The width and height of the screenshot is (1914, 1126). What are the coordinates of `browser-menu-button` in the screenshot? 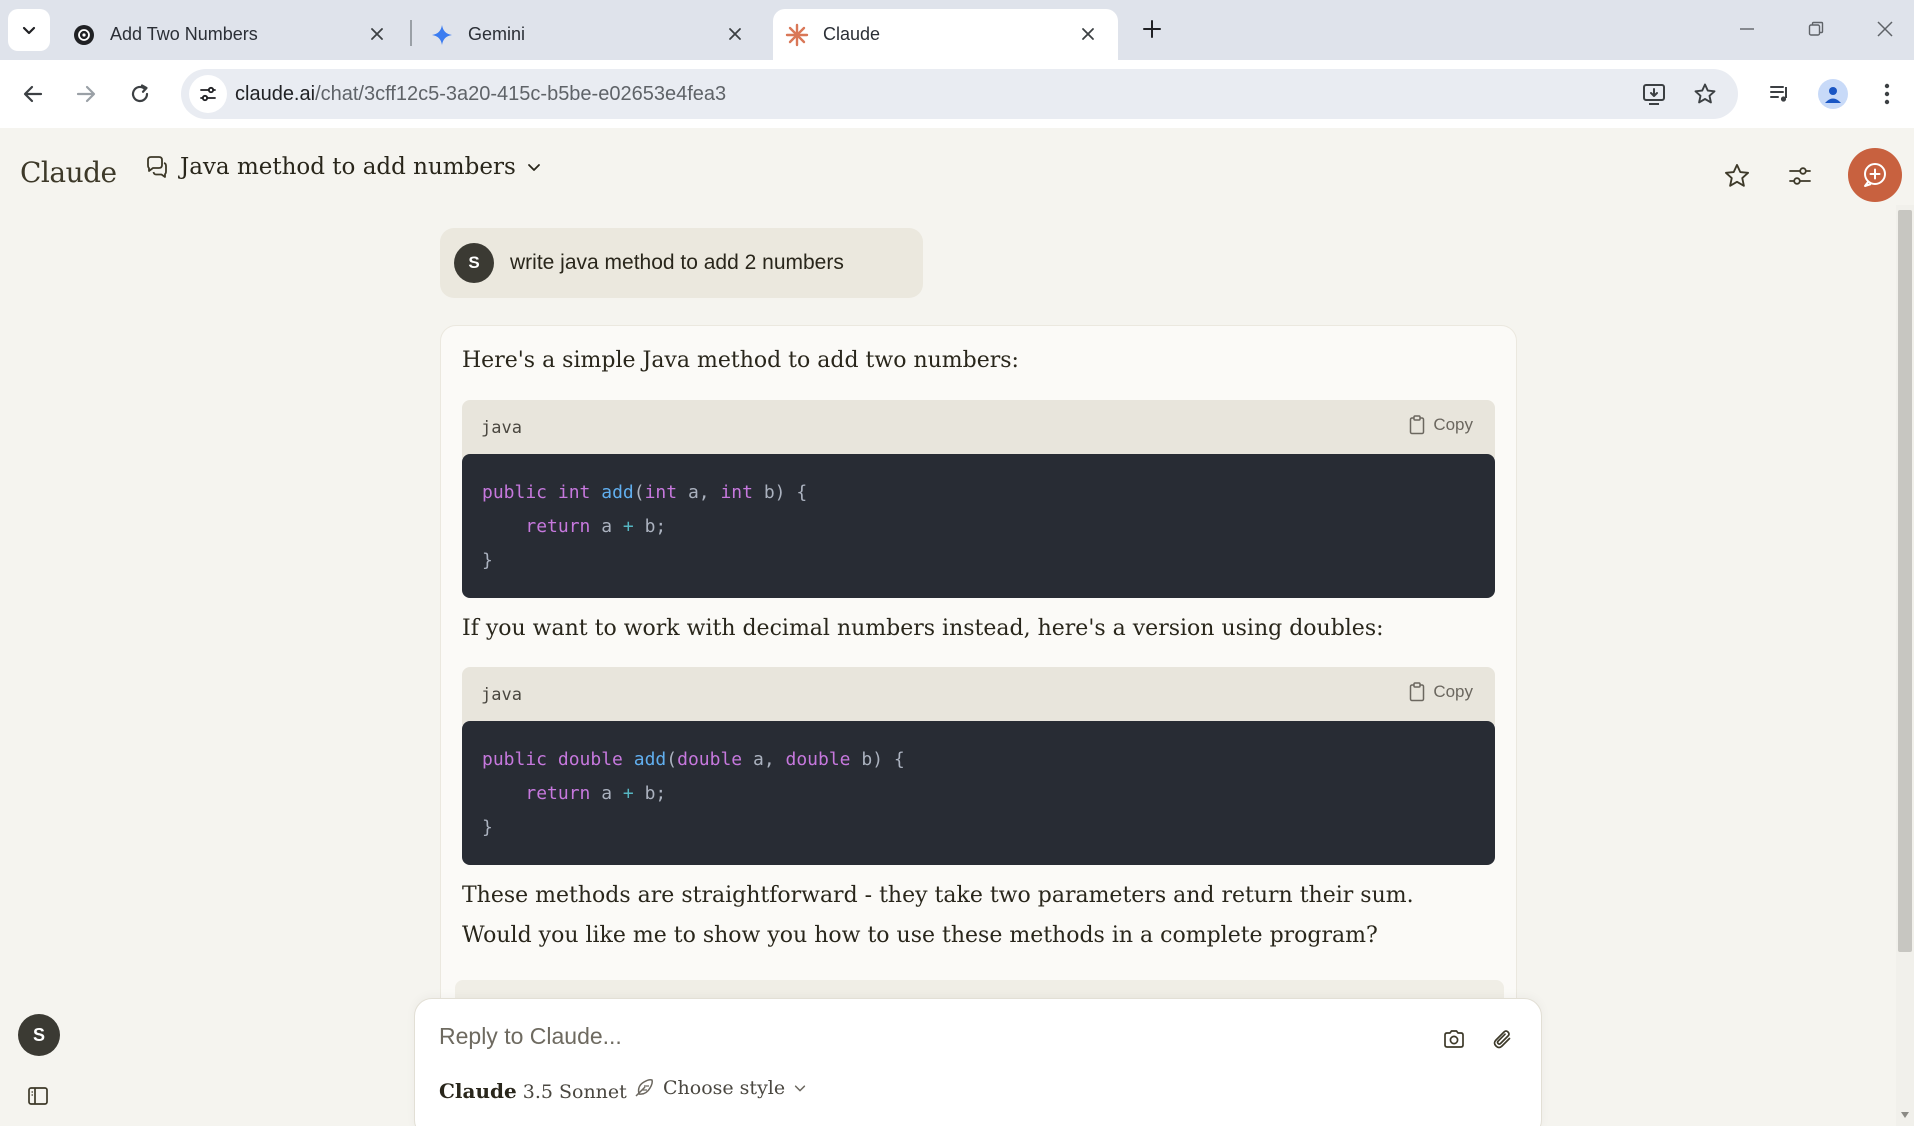 It's located at (1887, 94).